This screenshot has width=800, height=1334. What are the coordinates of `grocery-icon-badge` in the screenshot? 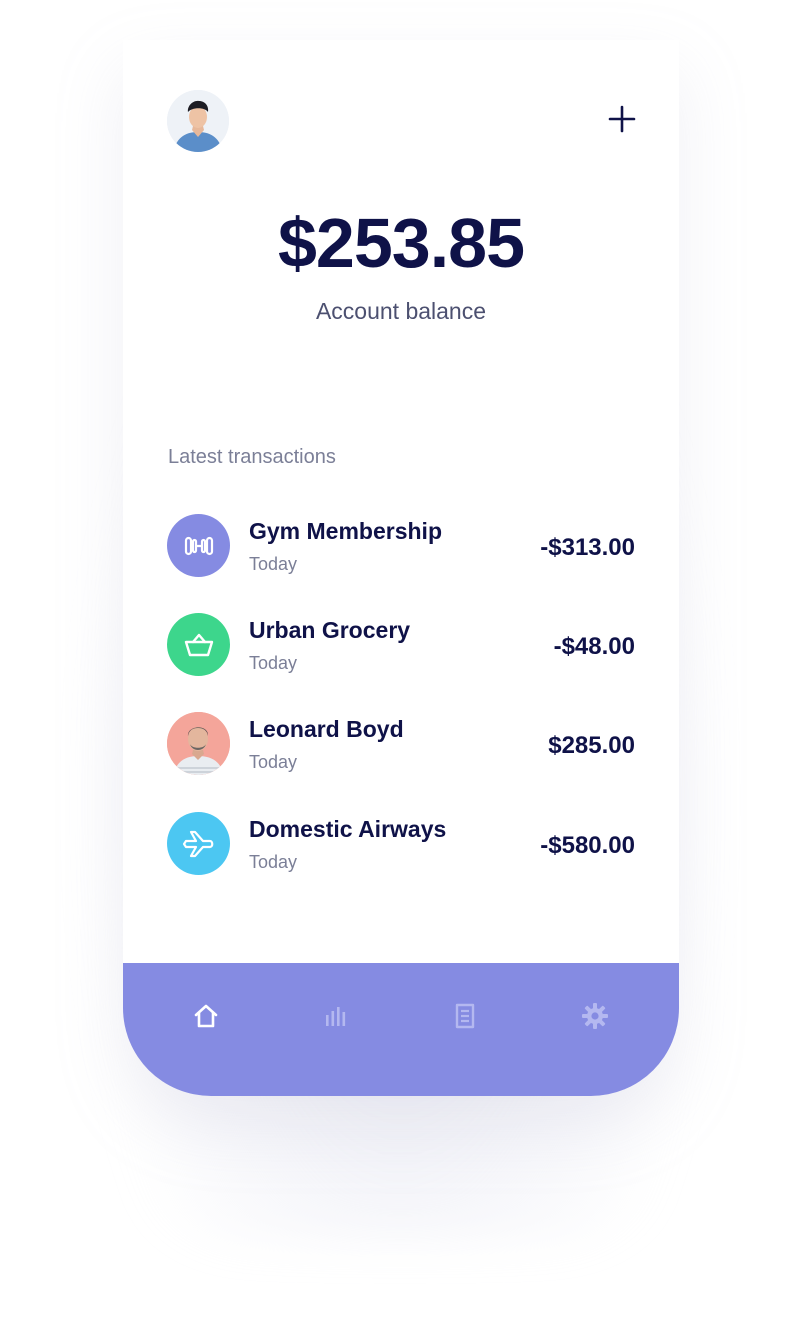 It's located at (198, 644).